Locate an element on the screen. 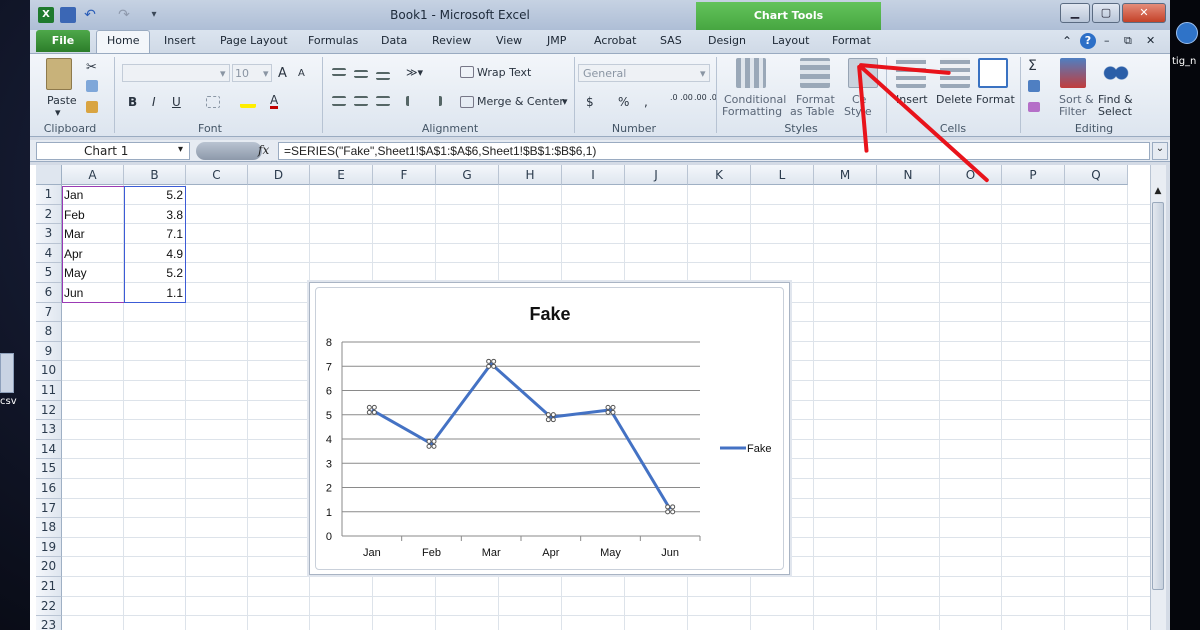 This screenshot has width=1200, height=630. row-header: 9 is located at coordinates (49, 351).